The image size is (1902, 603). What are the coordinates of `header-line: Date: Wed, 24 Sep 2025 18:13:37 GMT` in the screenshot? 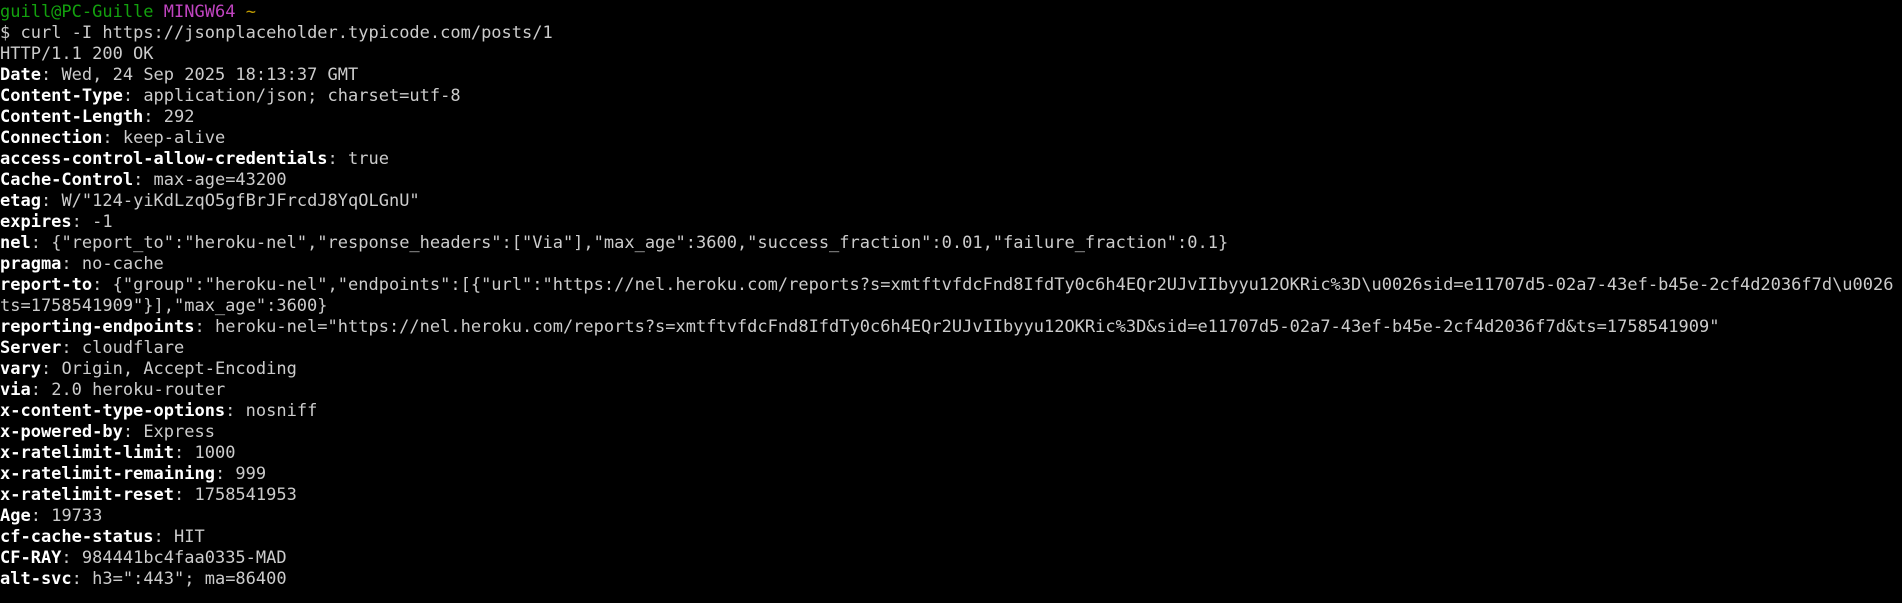 It's located at (179, 75).